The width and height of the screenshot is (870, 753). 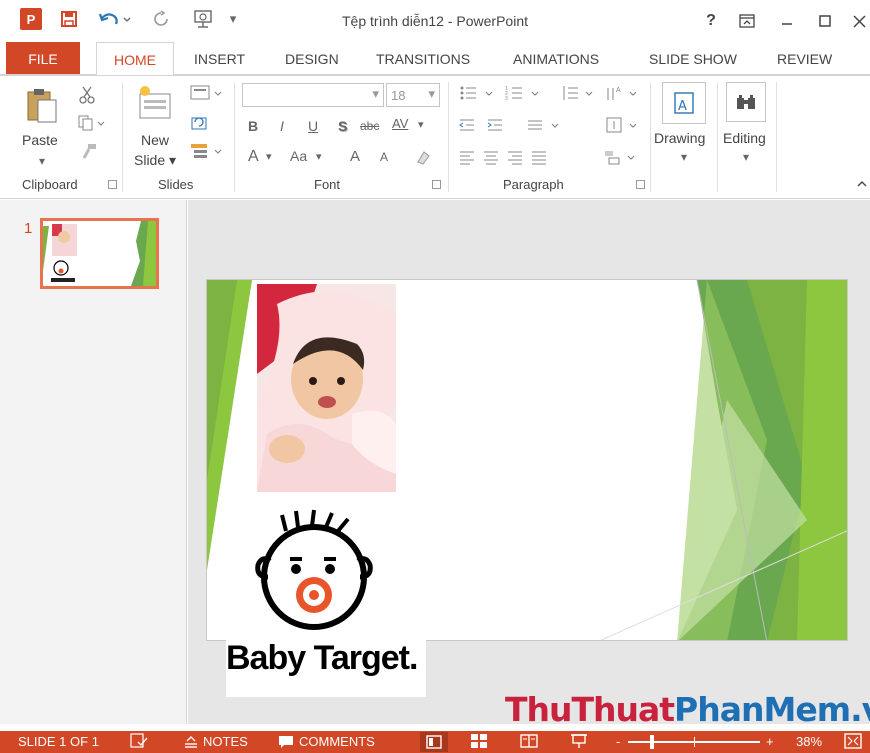 What do you see at coordinates (640, 184) in the screenshot?
I see `paragraph-launcher-icon` at bounding box center [640, 184].